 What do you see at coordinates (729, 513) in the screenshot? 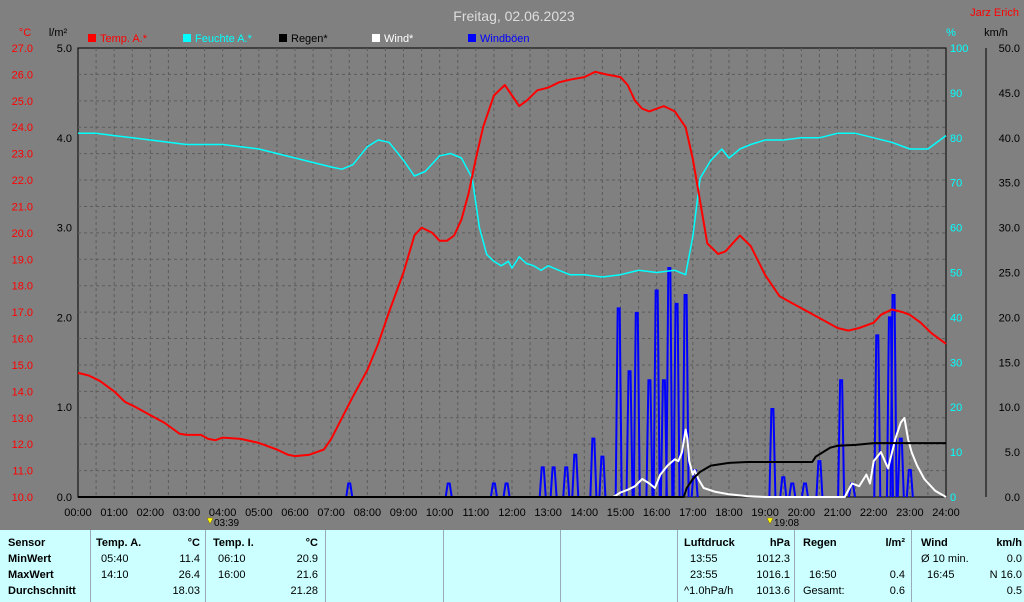
I see `x-tick-label: 18:00` at bounding box center [729, 513].